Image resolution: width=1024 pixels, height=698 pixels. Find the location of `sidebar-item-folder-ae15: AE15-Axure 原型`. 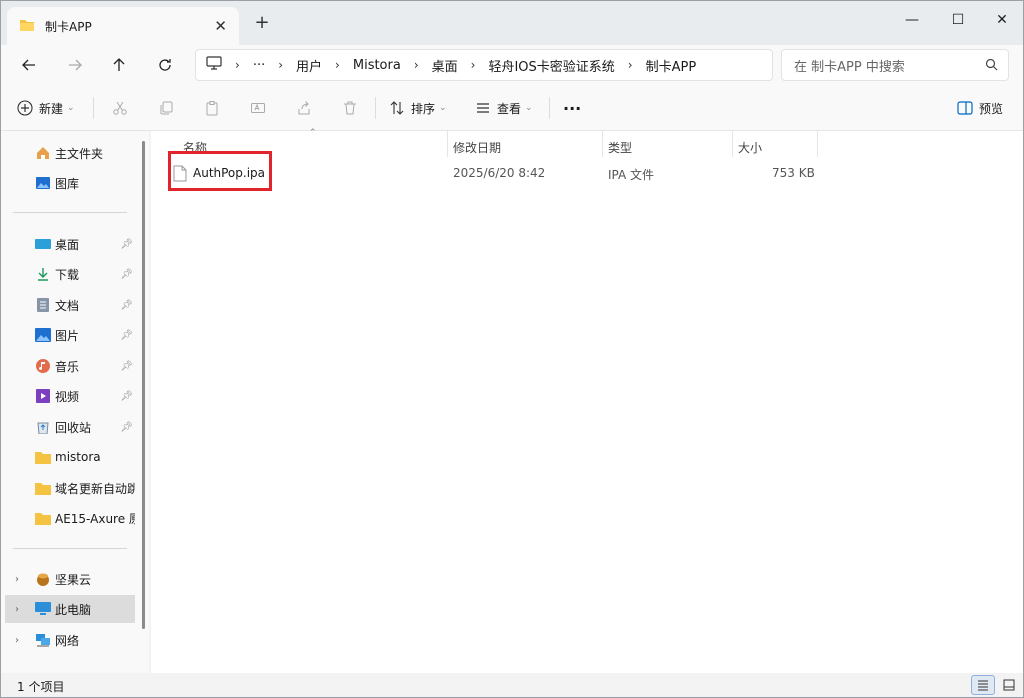

sidebar-item-folder-ae15: AE15-Axure 原型 is located at coordinates (68, 518).